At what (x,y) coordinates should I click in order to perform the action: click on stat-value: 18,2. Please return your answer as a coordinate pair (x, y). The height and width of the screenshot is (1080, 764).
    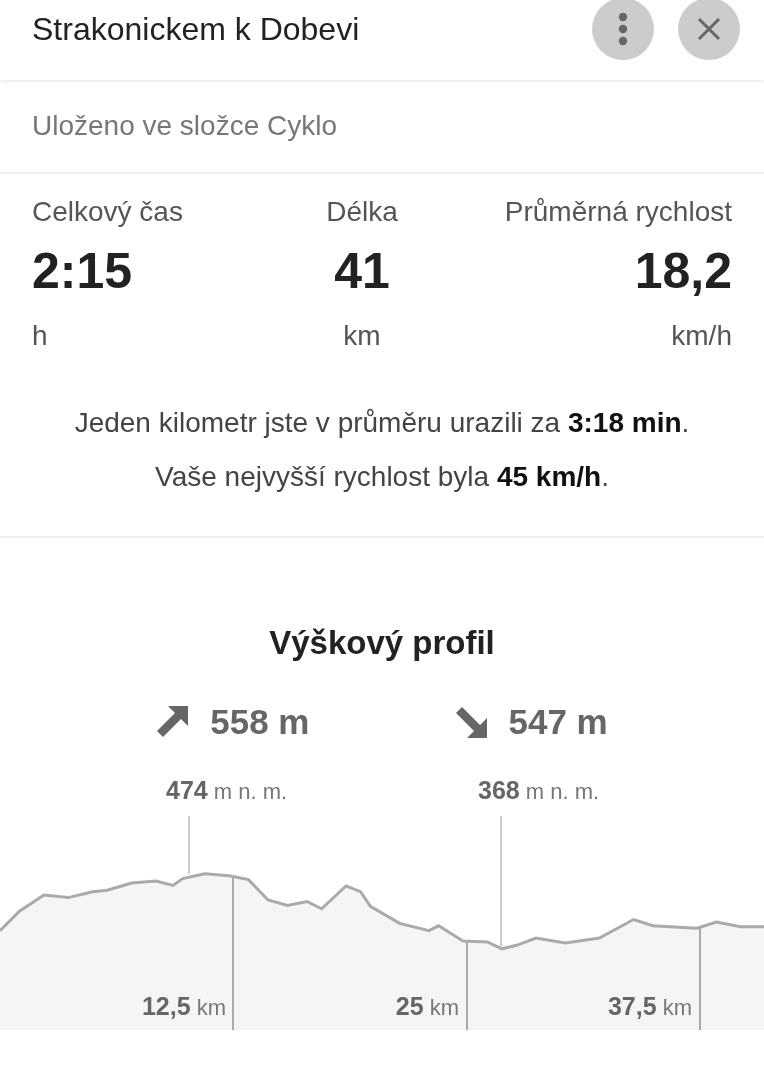
    Looking at the image, I should click on (683, 271).